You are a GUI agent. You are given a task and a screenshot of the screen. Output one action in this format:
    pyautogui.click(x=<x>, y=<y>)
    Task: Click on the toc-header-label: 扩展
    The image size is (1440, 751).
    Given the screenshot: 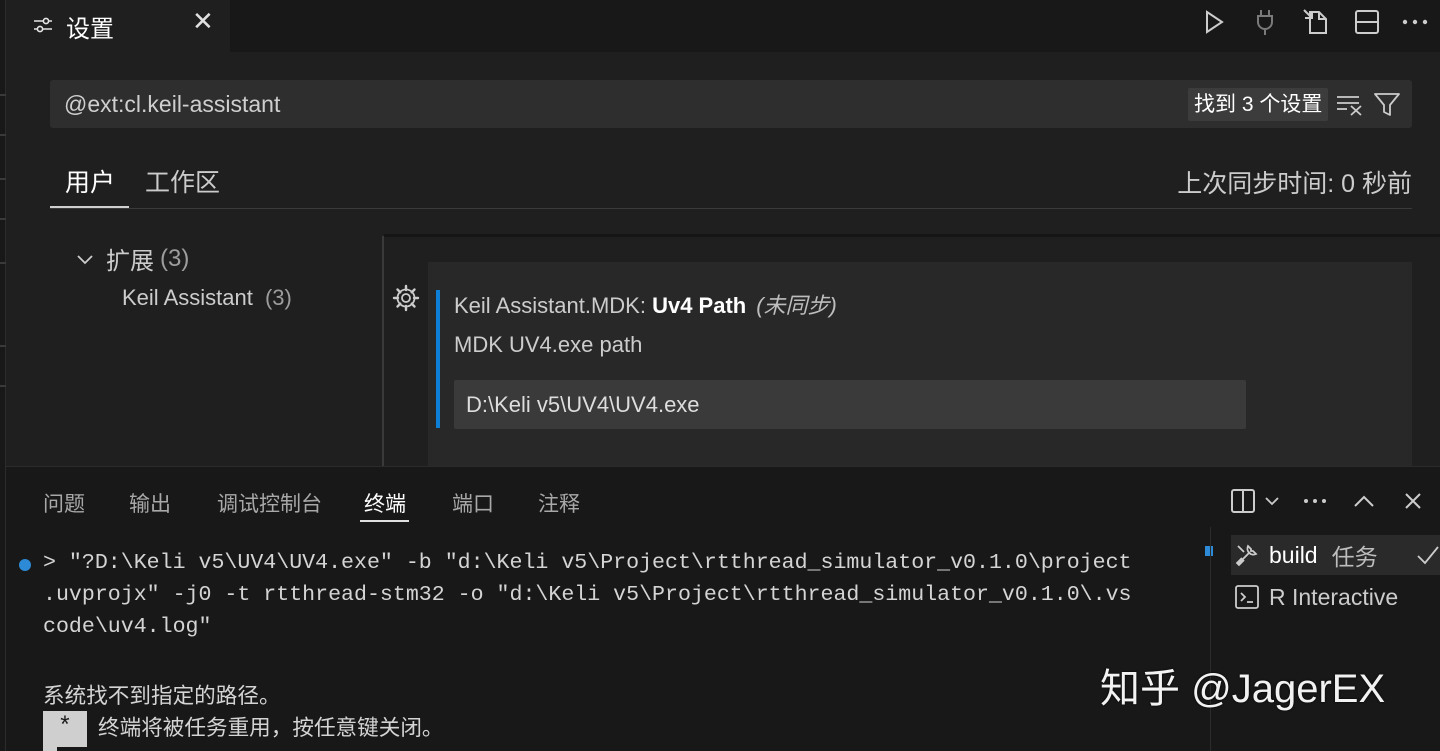 What is the action you would take?
    pyautogui.click(x=130, y=261)
    